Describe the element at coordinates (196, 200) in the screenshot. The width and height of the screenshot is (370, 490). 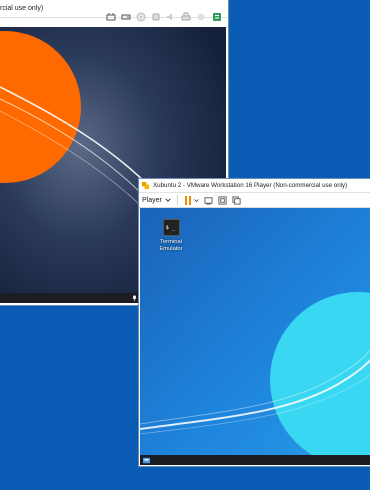
I see `pause-dropdown-chevron-icon` at that location.